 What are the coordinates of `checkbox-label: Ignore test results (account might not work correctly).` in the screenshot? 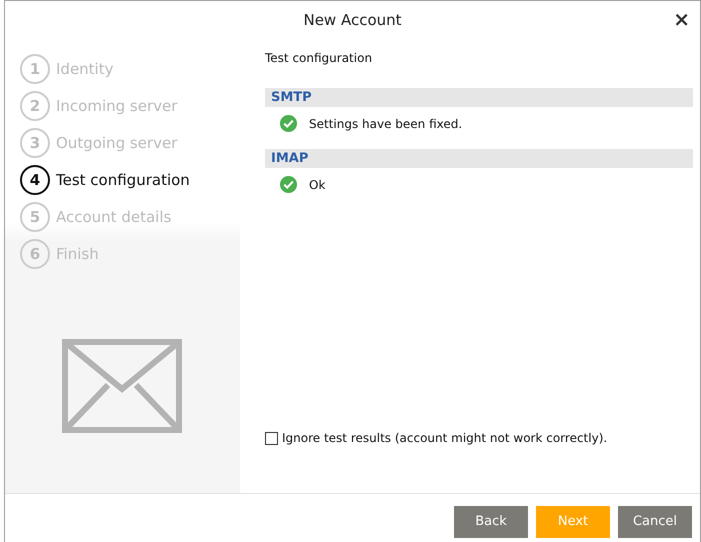 It's located at (445, 438).